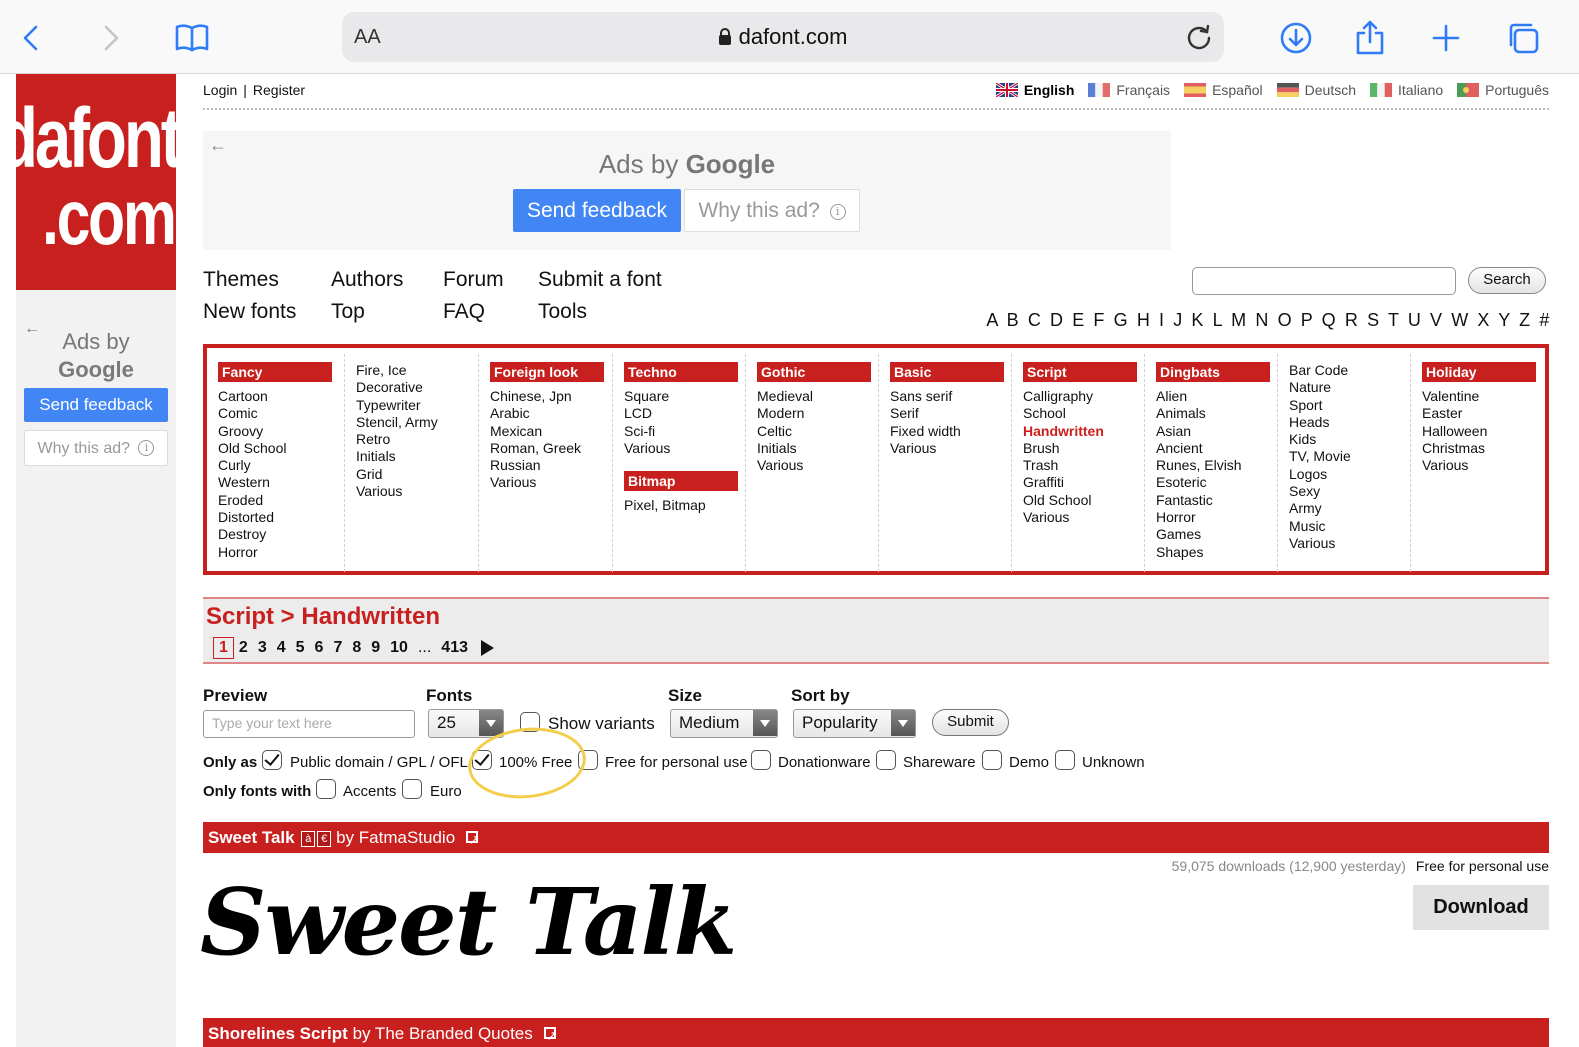 The image size is (1579, 1047). Describe the element at coordinates (684, 431) in the screenshot. I see `category-item: Sci-fi` at that location.